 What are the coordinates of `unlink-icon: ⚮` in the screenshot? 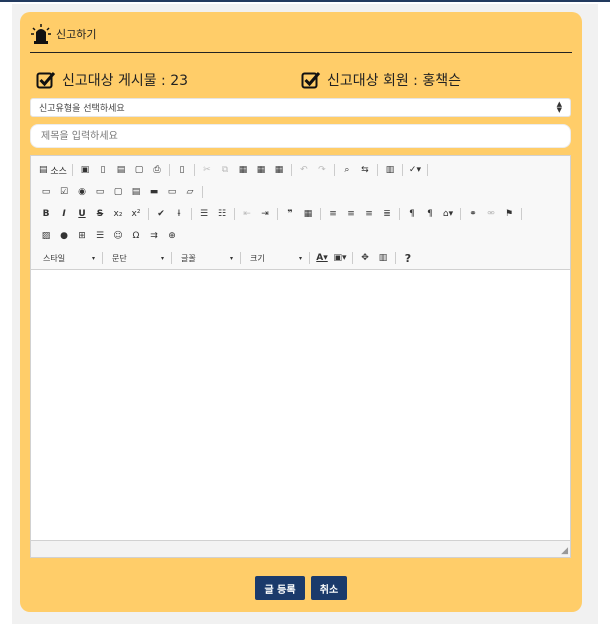 It's located at (491, 214).